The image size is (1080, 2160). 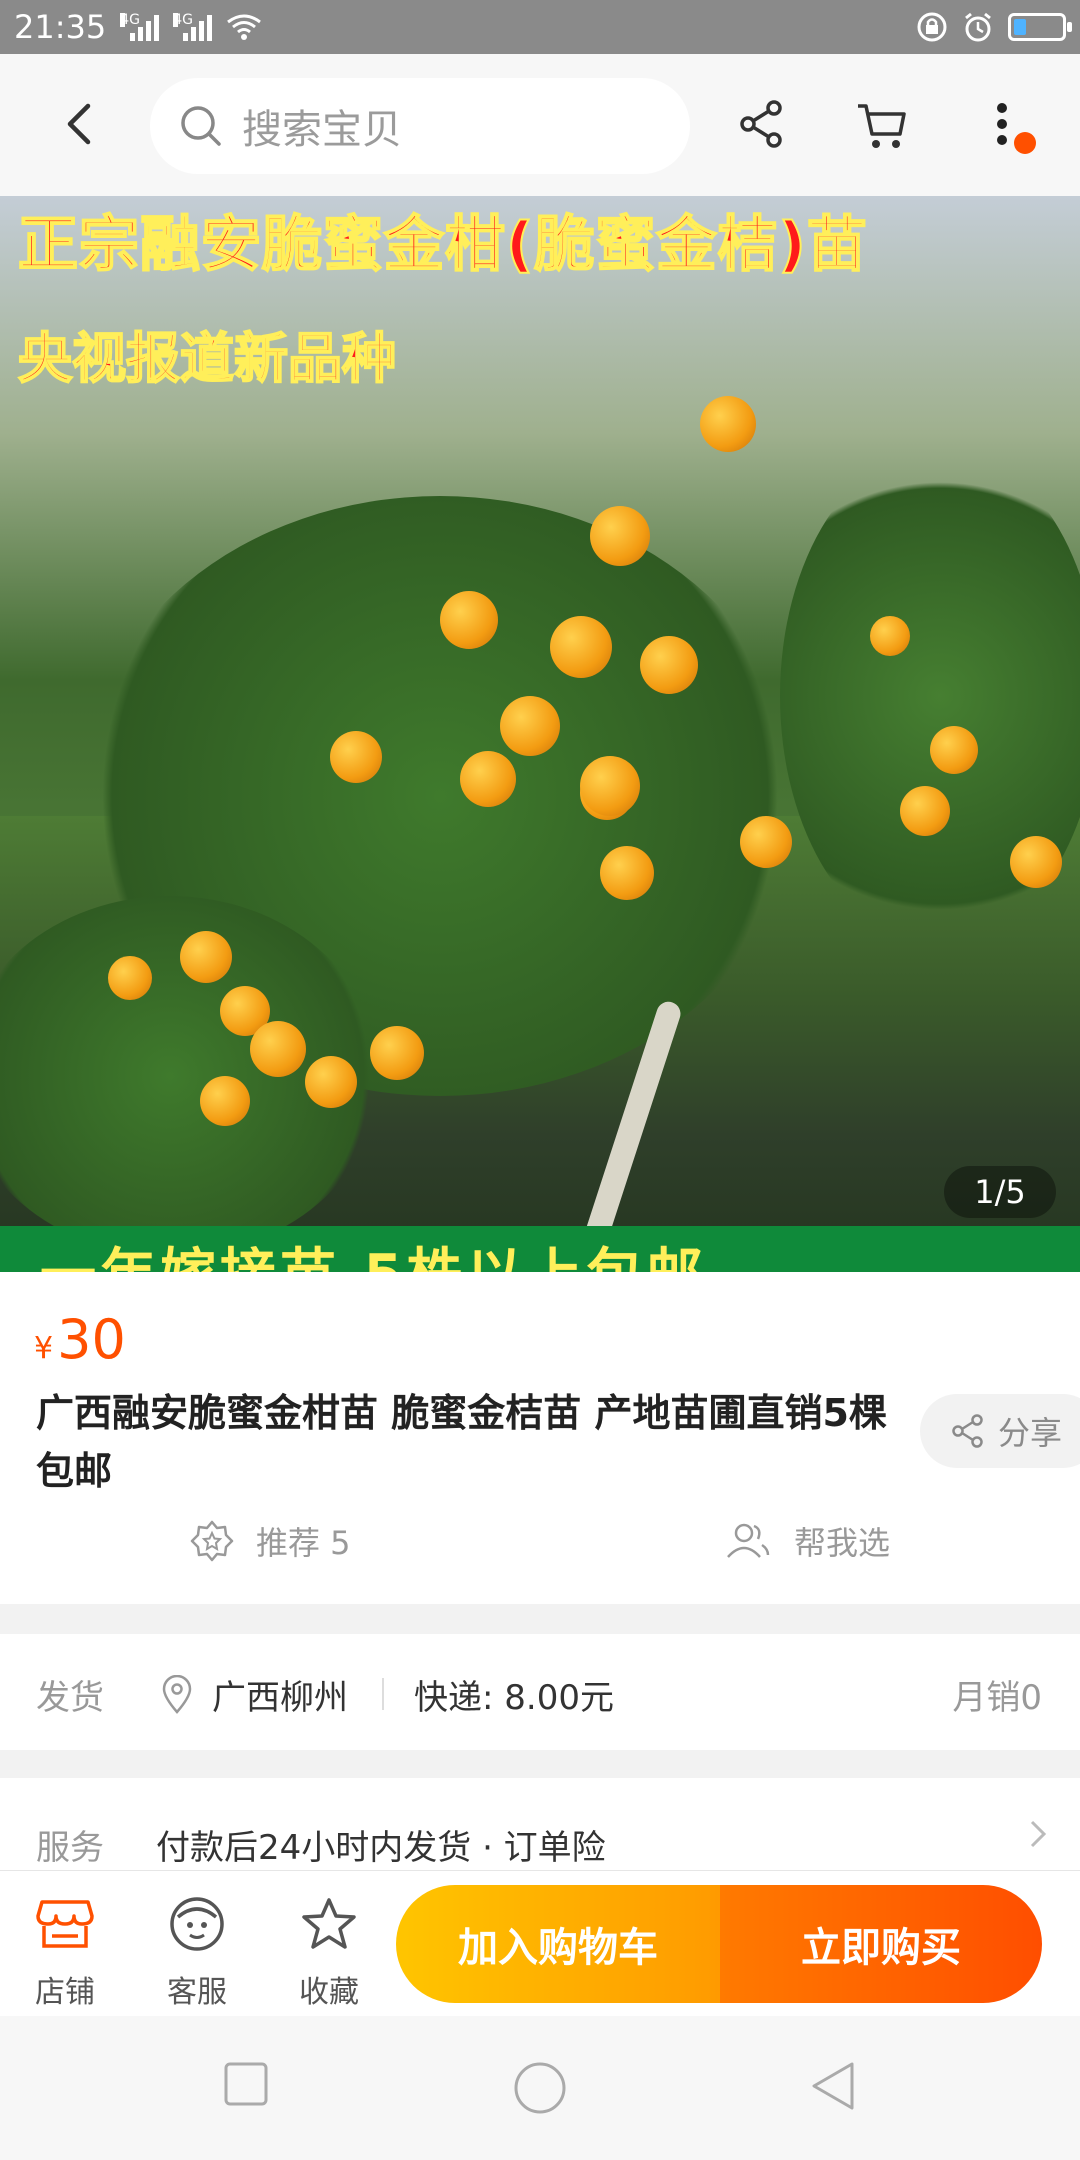 What do you see at coordinates (442, 245) in the screenshot?
I see `image-overlay-title: 正宗融安脆蜜金柑(脆蜜金桔)苗` at bounding box center [442, 245].